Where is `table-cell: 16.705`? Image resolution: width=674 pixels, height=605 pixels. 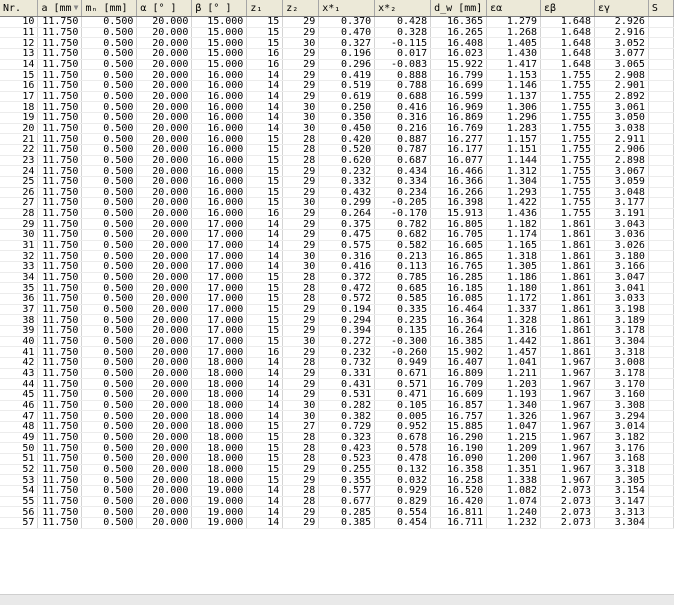
table-cell: 16.705 is located at coordinates (459, 235).